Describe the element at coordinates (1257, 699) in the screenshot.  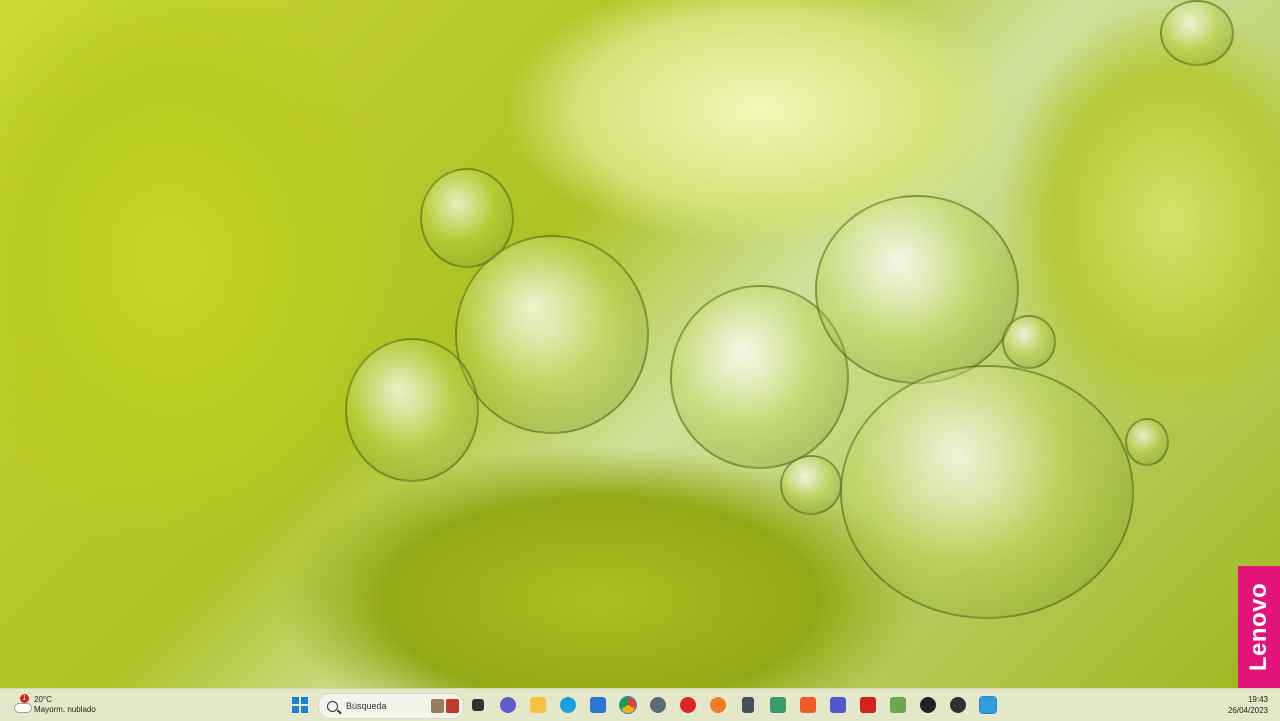
I see `clock-time: 19:43` at that location.